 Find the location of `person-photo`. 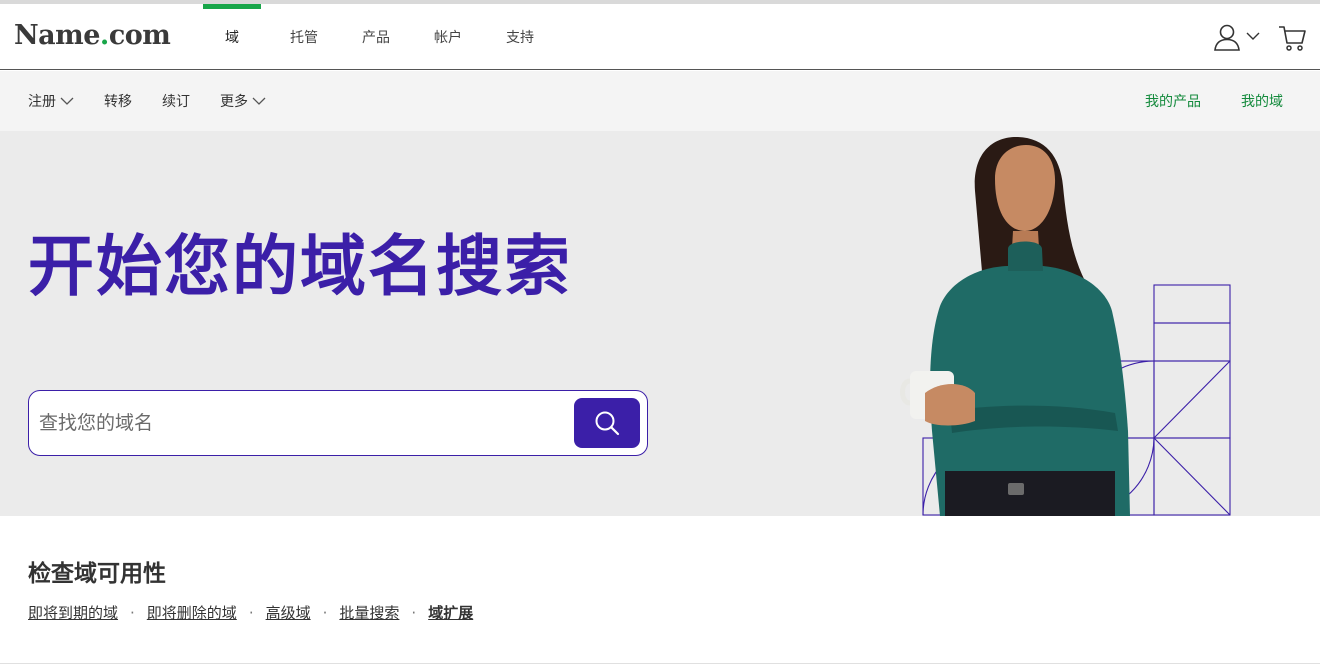

person-photo is located at coordinates (1015, 326).